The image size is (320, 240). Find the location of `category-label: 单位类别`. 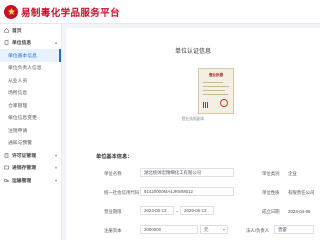

category-label: 单位类别 is located at coordinates (271, 173).